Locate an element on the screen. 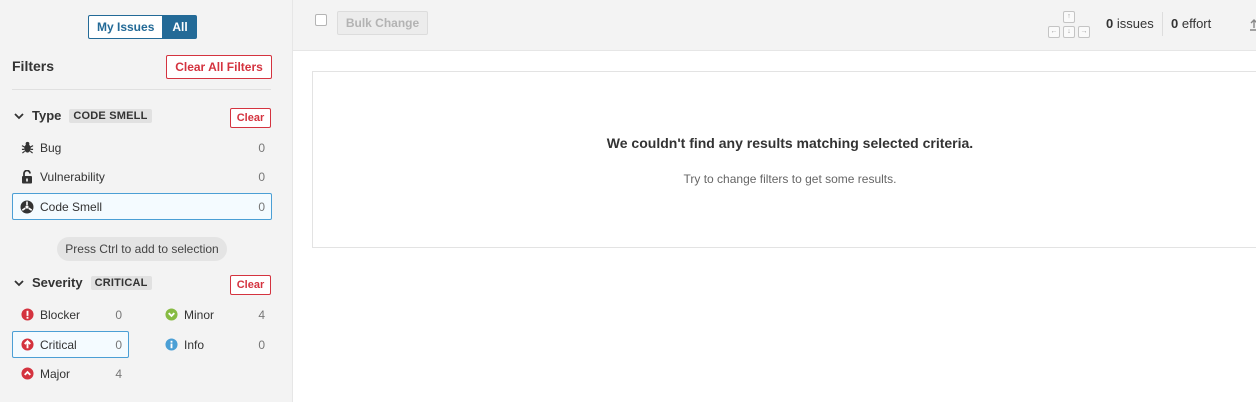 The height and width of the screenshot is (402, 1256). filters-title: Filters is located at coordinates (33, 66).